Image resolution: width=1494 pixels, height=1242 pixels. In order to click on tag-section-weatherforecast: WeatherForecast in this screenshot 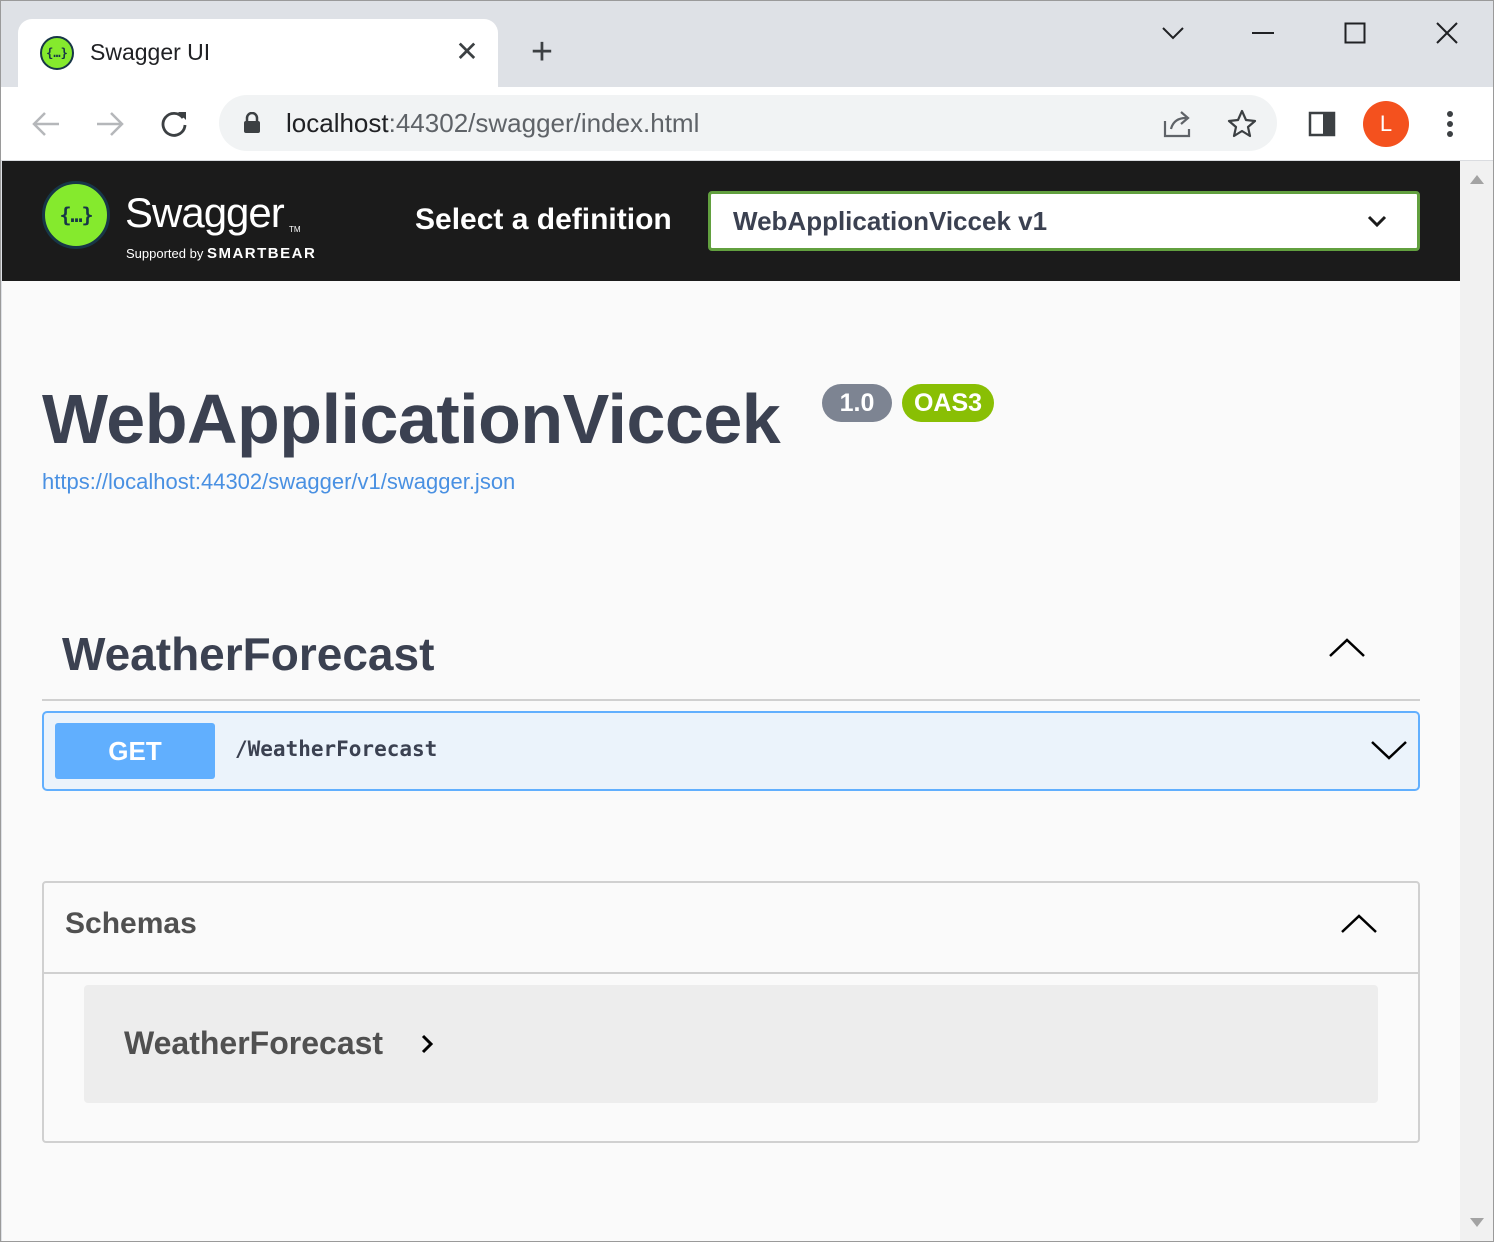, I will do `click(731, 655)`.